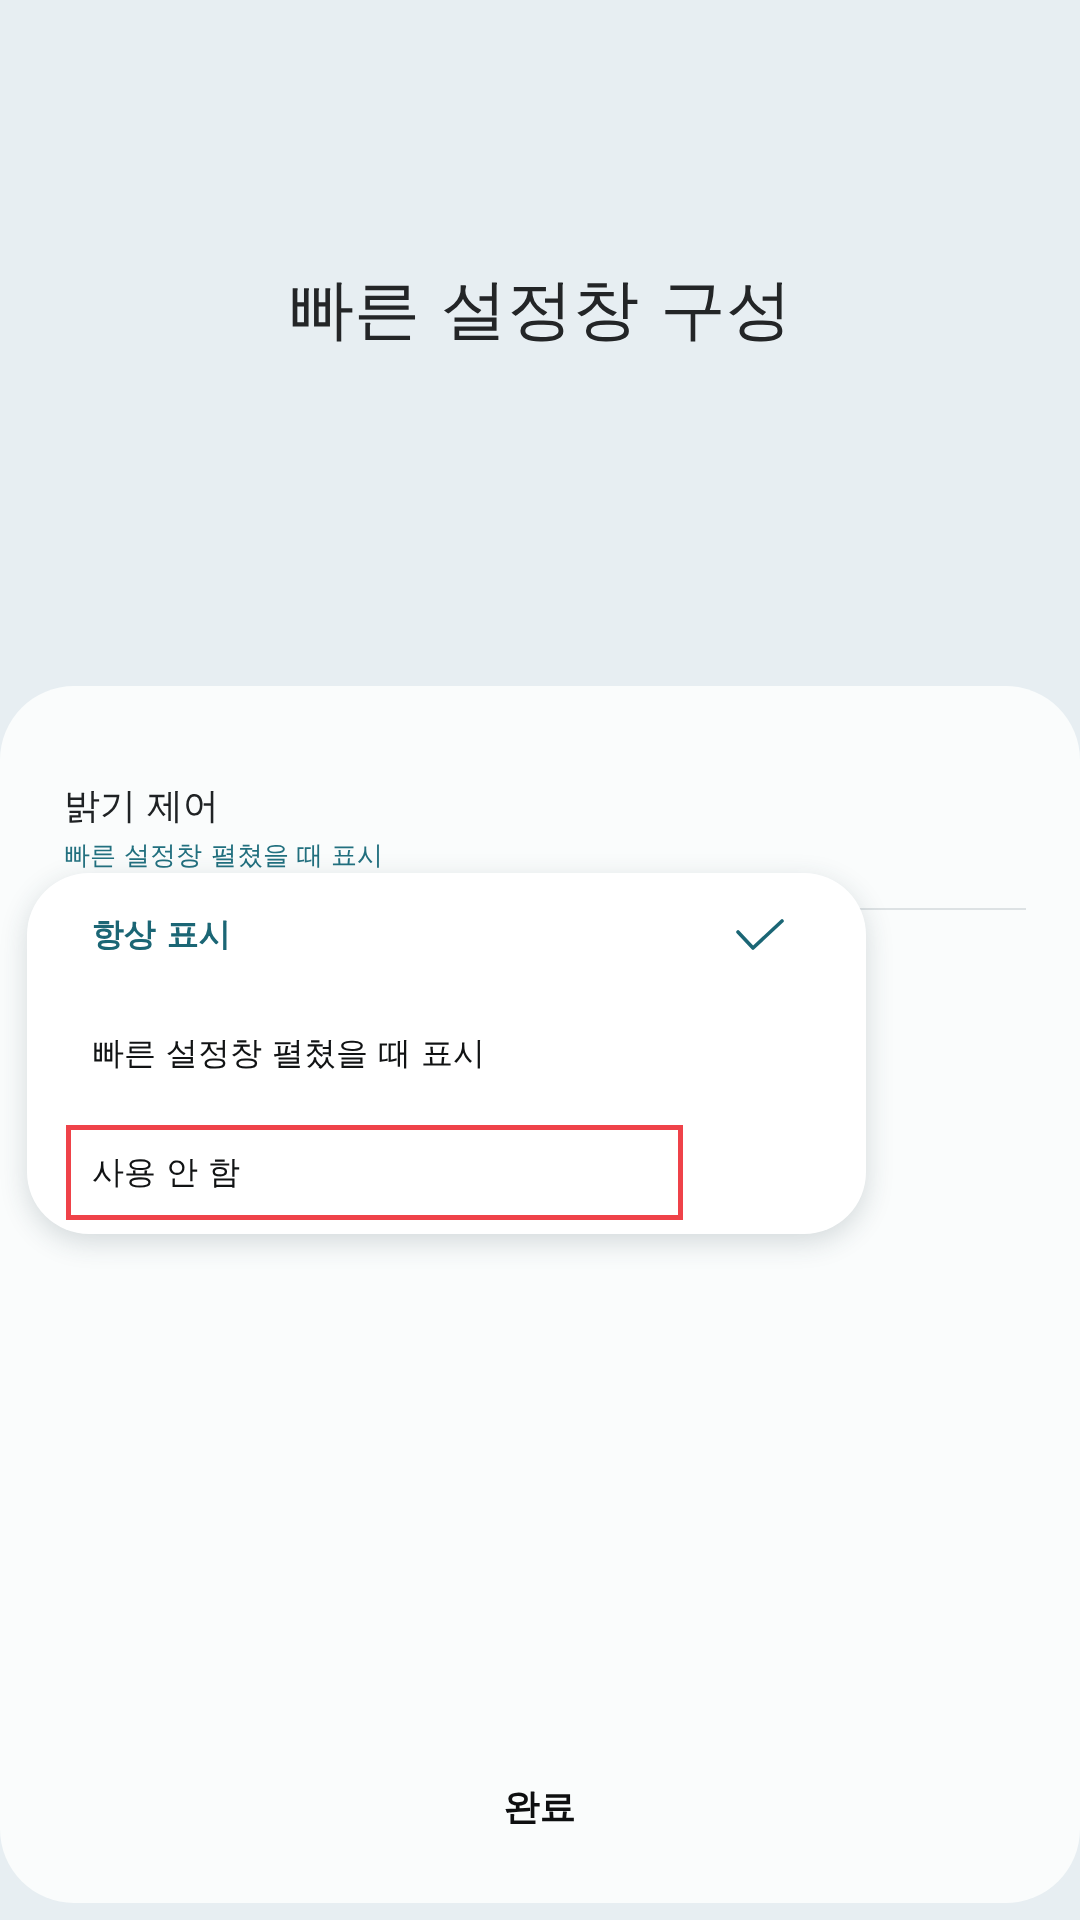  Describe the element at coordinates (142, 806) in the screenshot. I see `setting-label: 밝기 제어` at that location.